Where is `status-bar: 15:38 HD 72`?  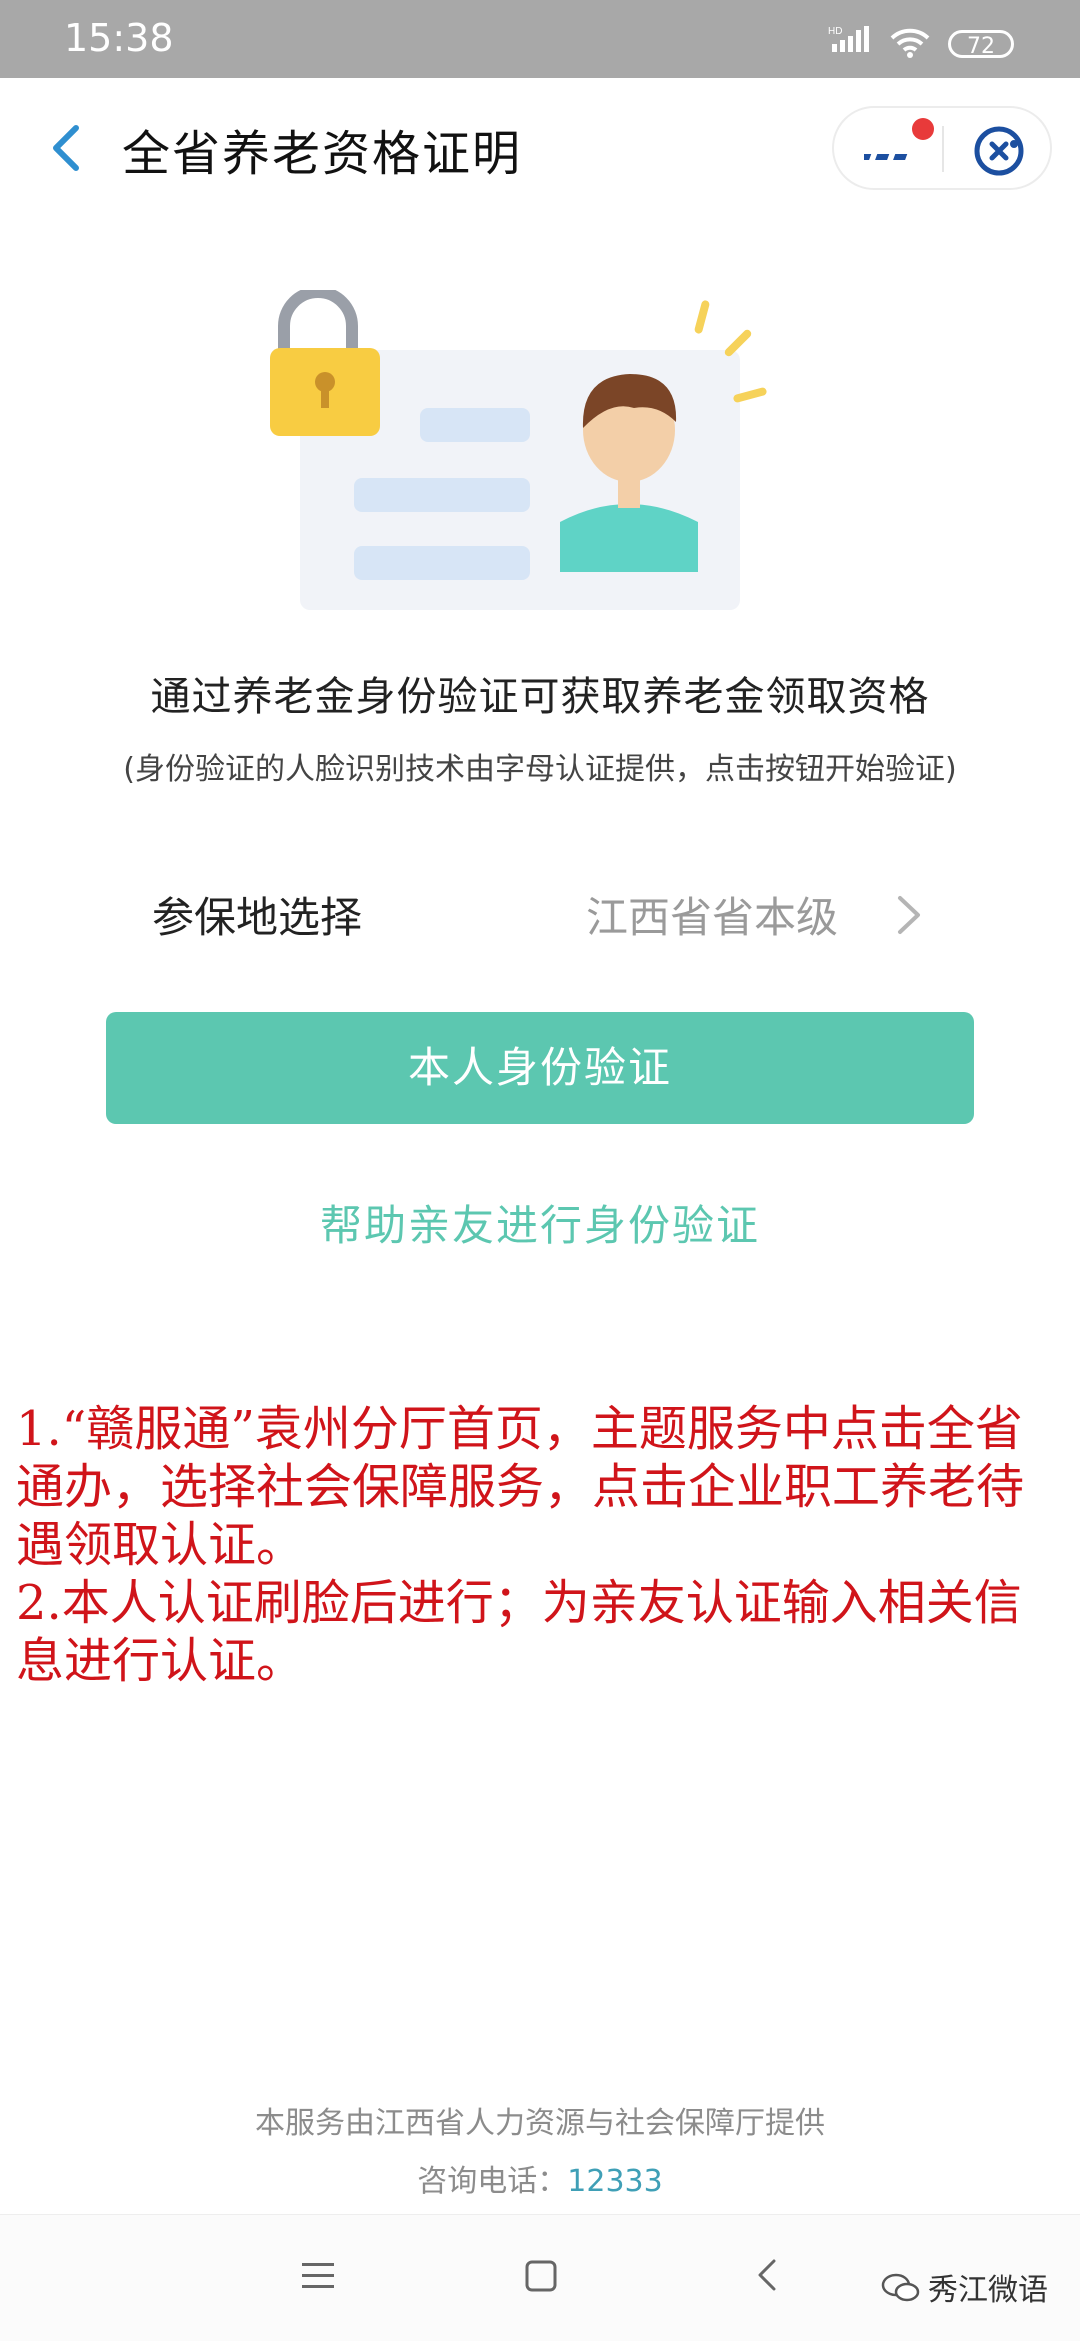 status-bar: 15:38 HD 72 is located at coordinates (540, 39).